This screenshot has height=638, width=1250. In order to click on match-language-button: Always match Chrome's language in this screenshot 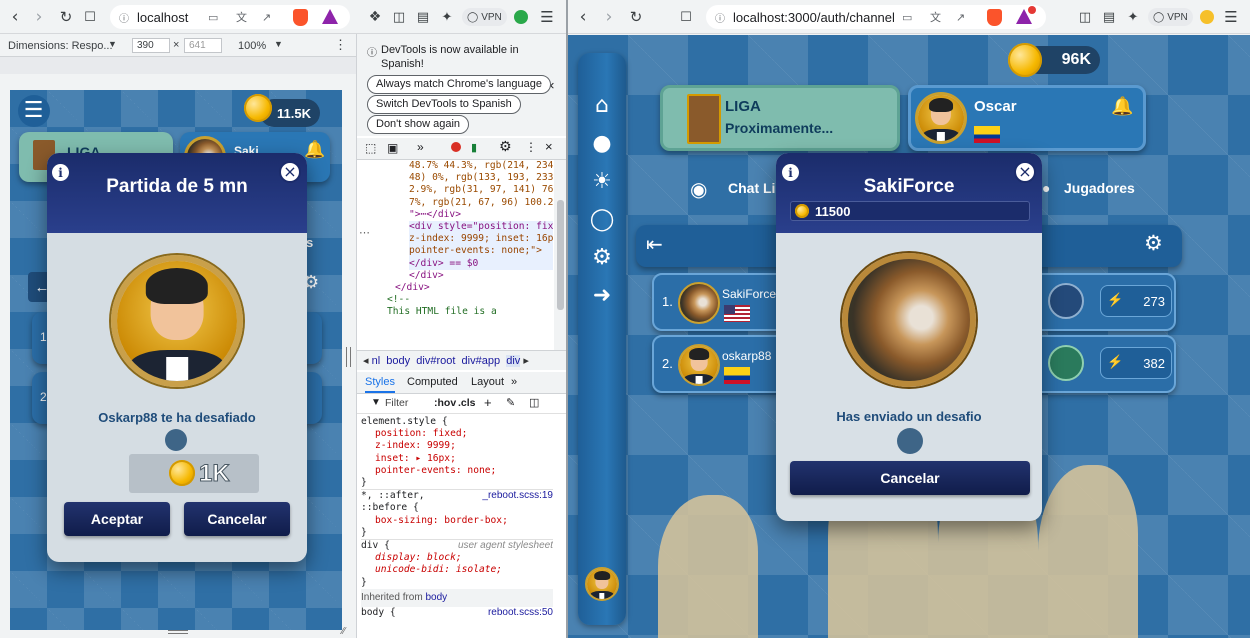, I will do `click(459, 84)`.